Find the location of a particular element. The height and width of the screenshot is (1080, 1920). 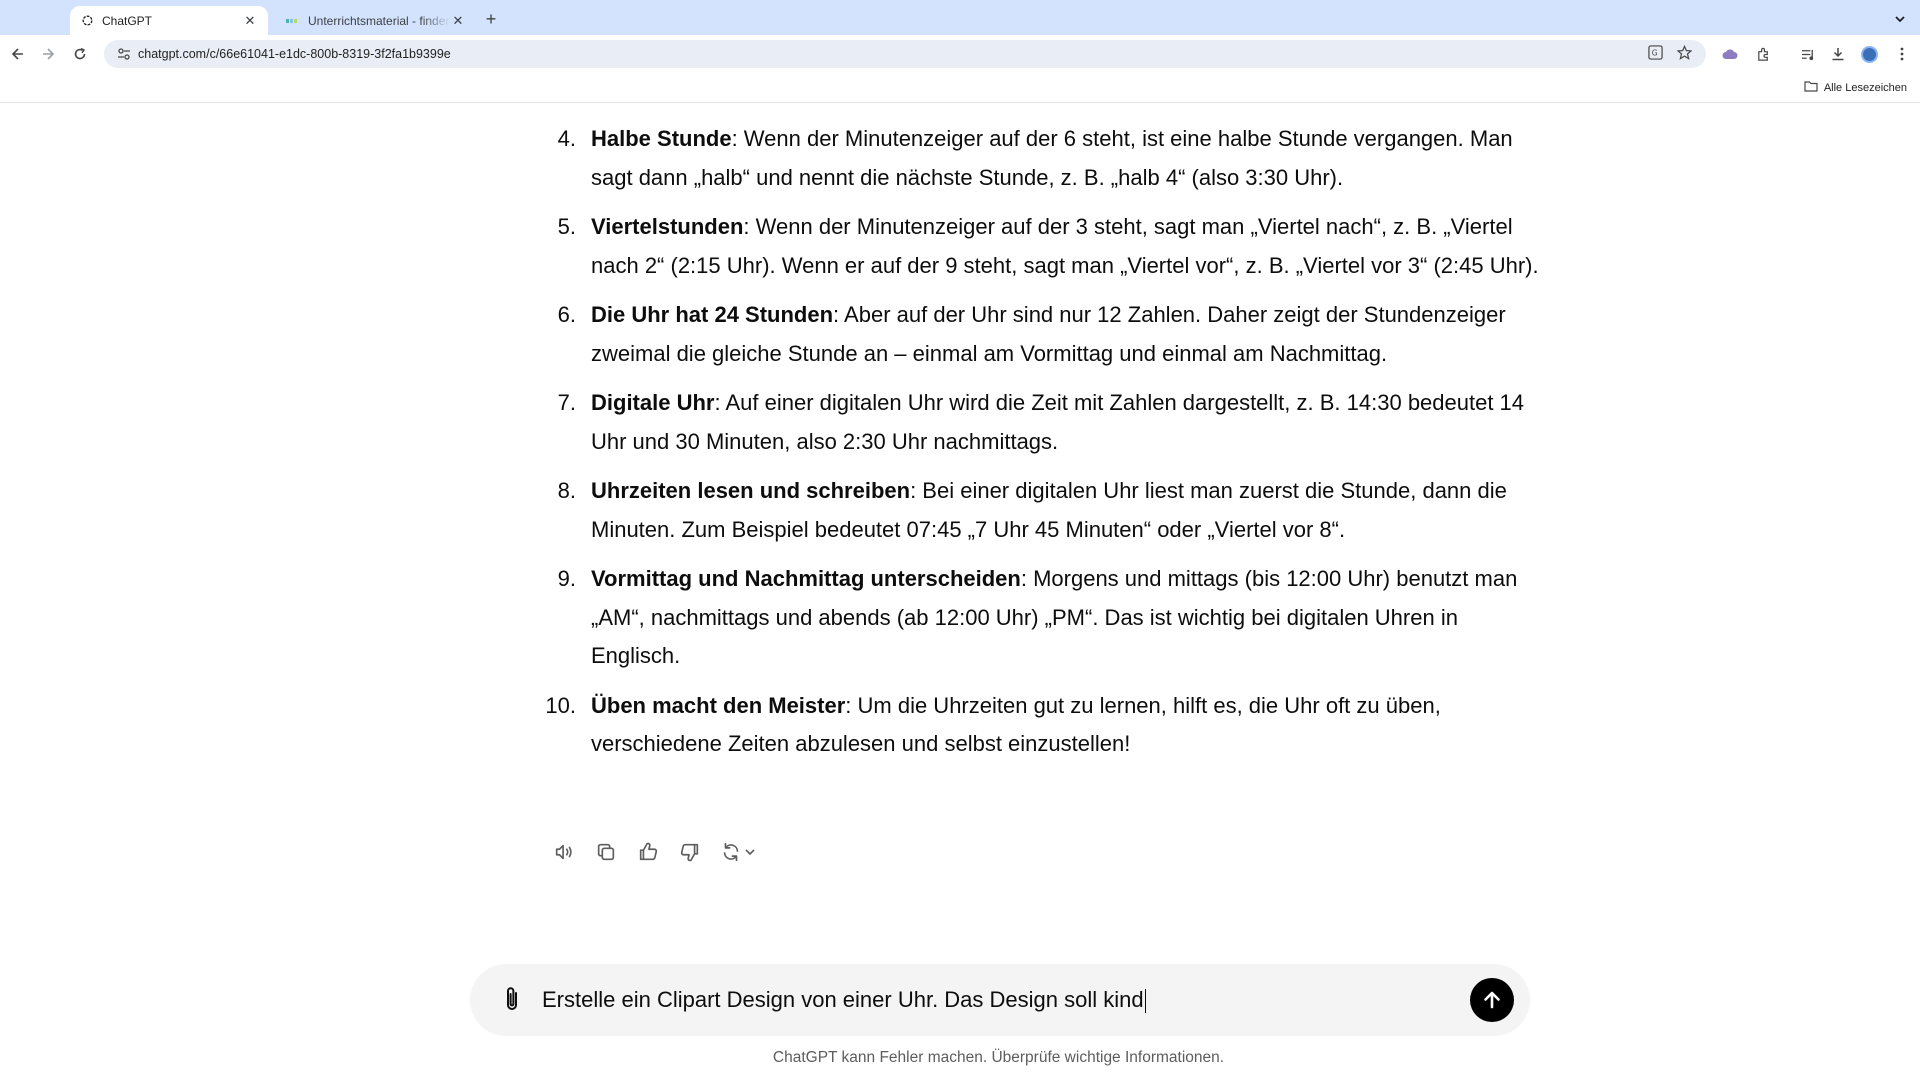

new-tab-button: + is located at coordinates (491, 19).